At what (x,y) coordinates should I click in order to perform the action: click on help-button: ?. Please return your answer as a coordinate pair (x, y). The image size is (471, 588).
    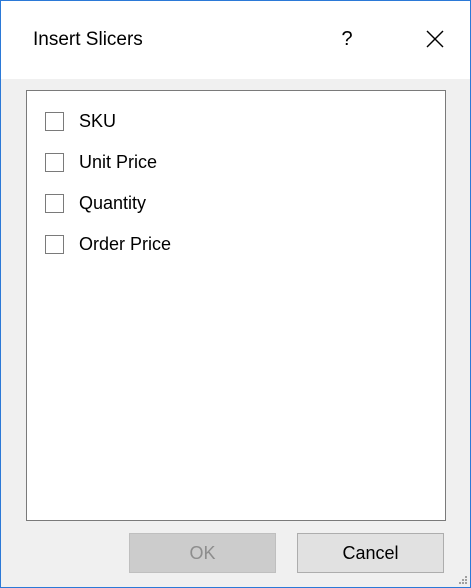
    Looking at the image, I should click on (347, 39).